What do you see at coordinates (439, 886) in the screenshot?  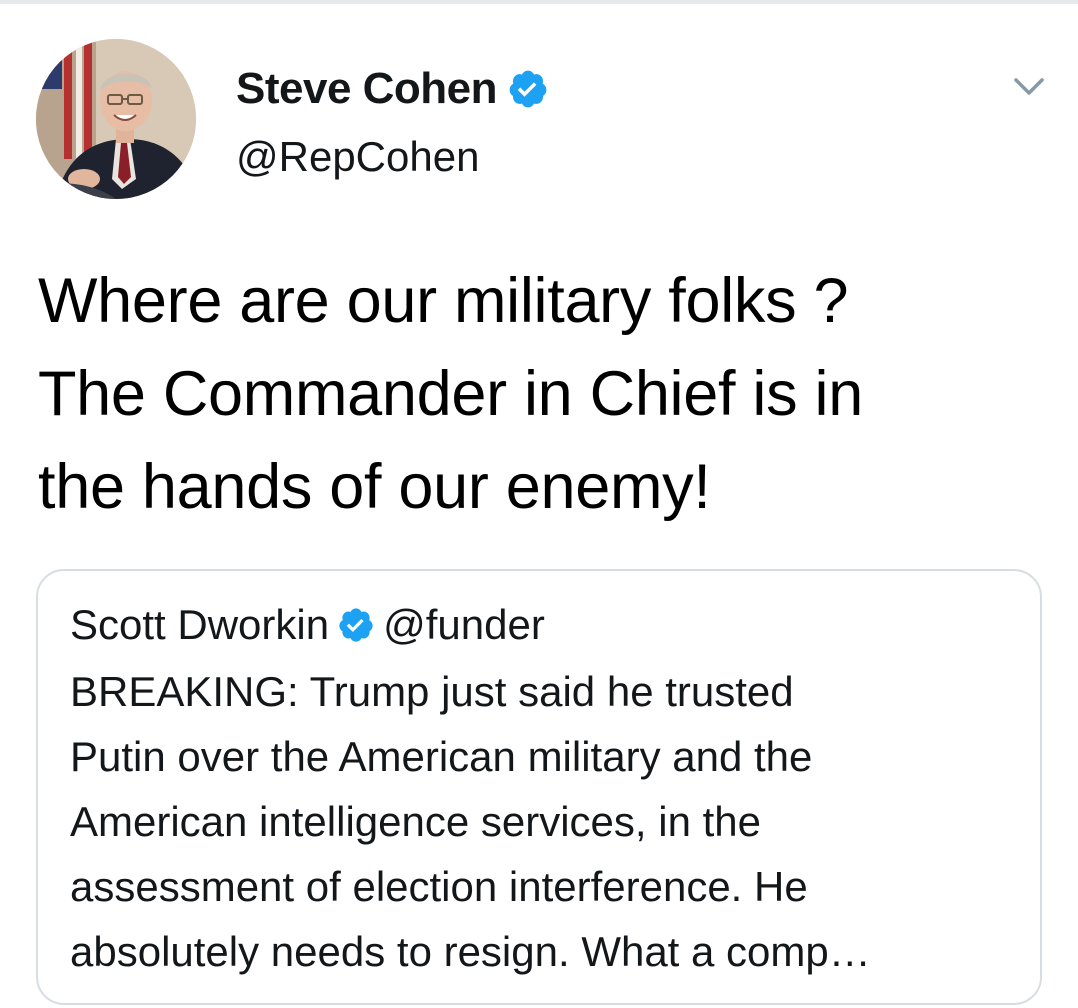 I see `quoted-text-line: assessment of election interference. He` at bounding box center [439, 886].